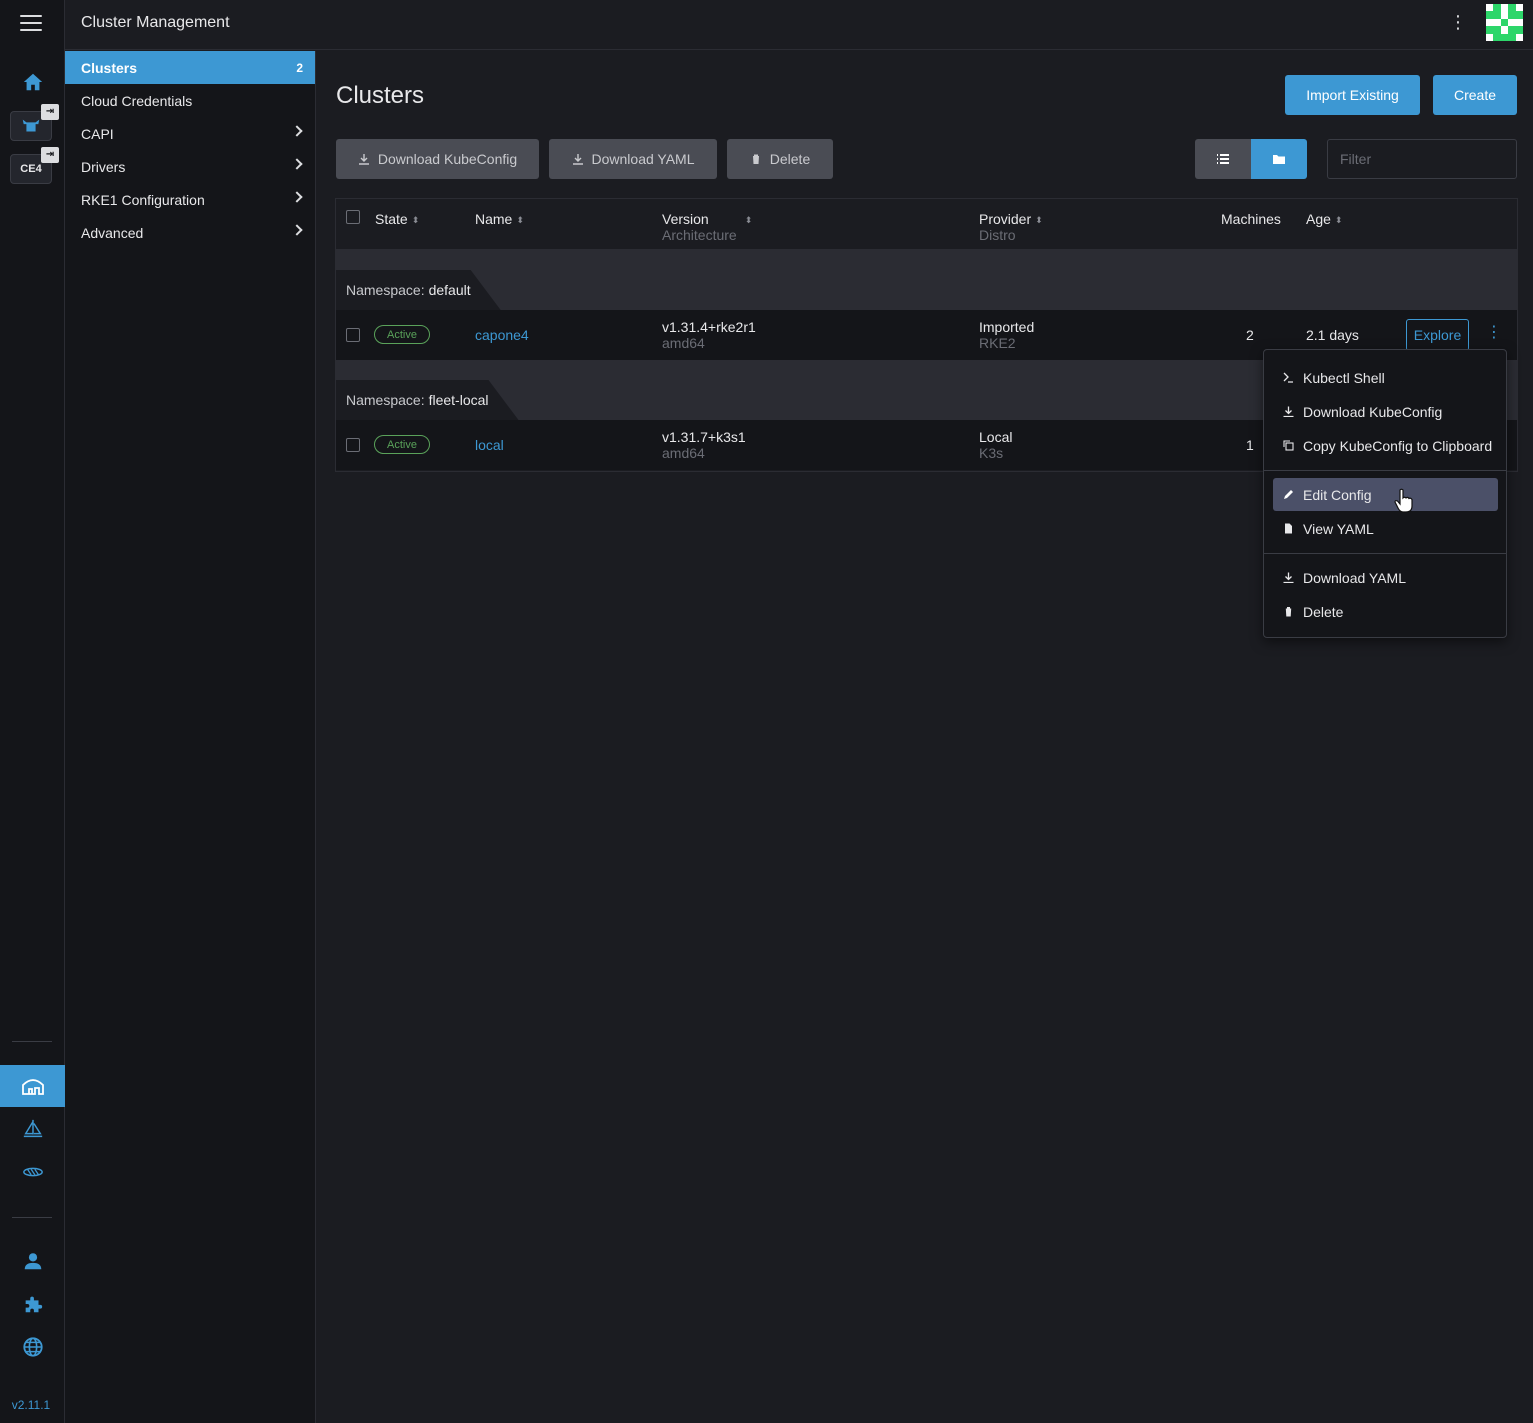  I want to click on user-icon, so click(32, 1261).